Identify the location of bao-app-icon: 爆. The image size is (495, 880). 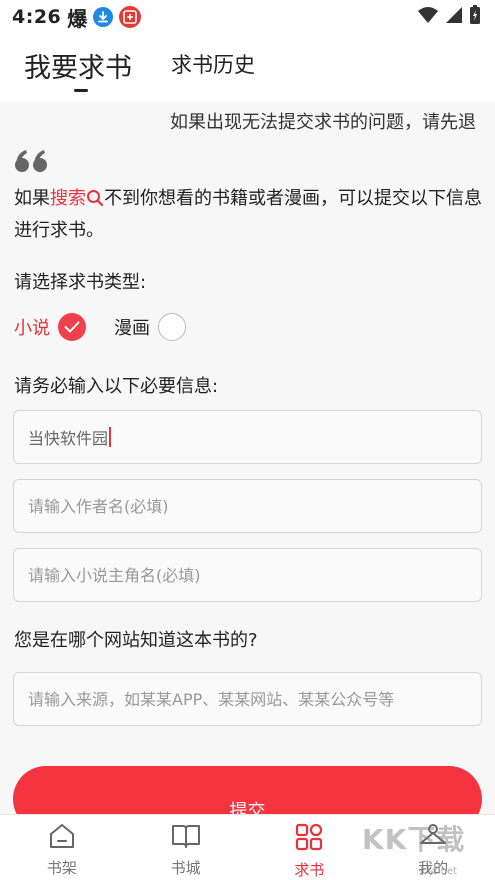
(77, 18).